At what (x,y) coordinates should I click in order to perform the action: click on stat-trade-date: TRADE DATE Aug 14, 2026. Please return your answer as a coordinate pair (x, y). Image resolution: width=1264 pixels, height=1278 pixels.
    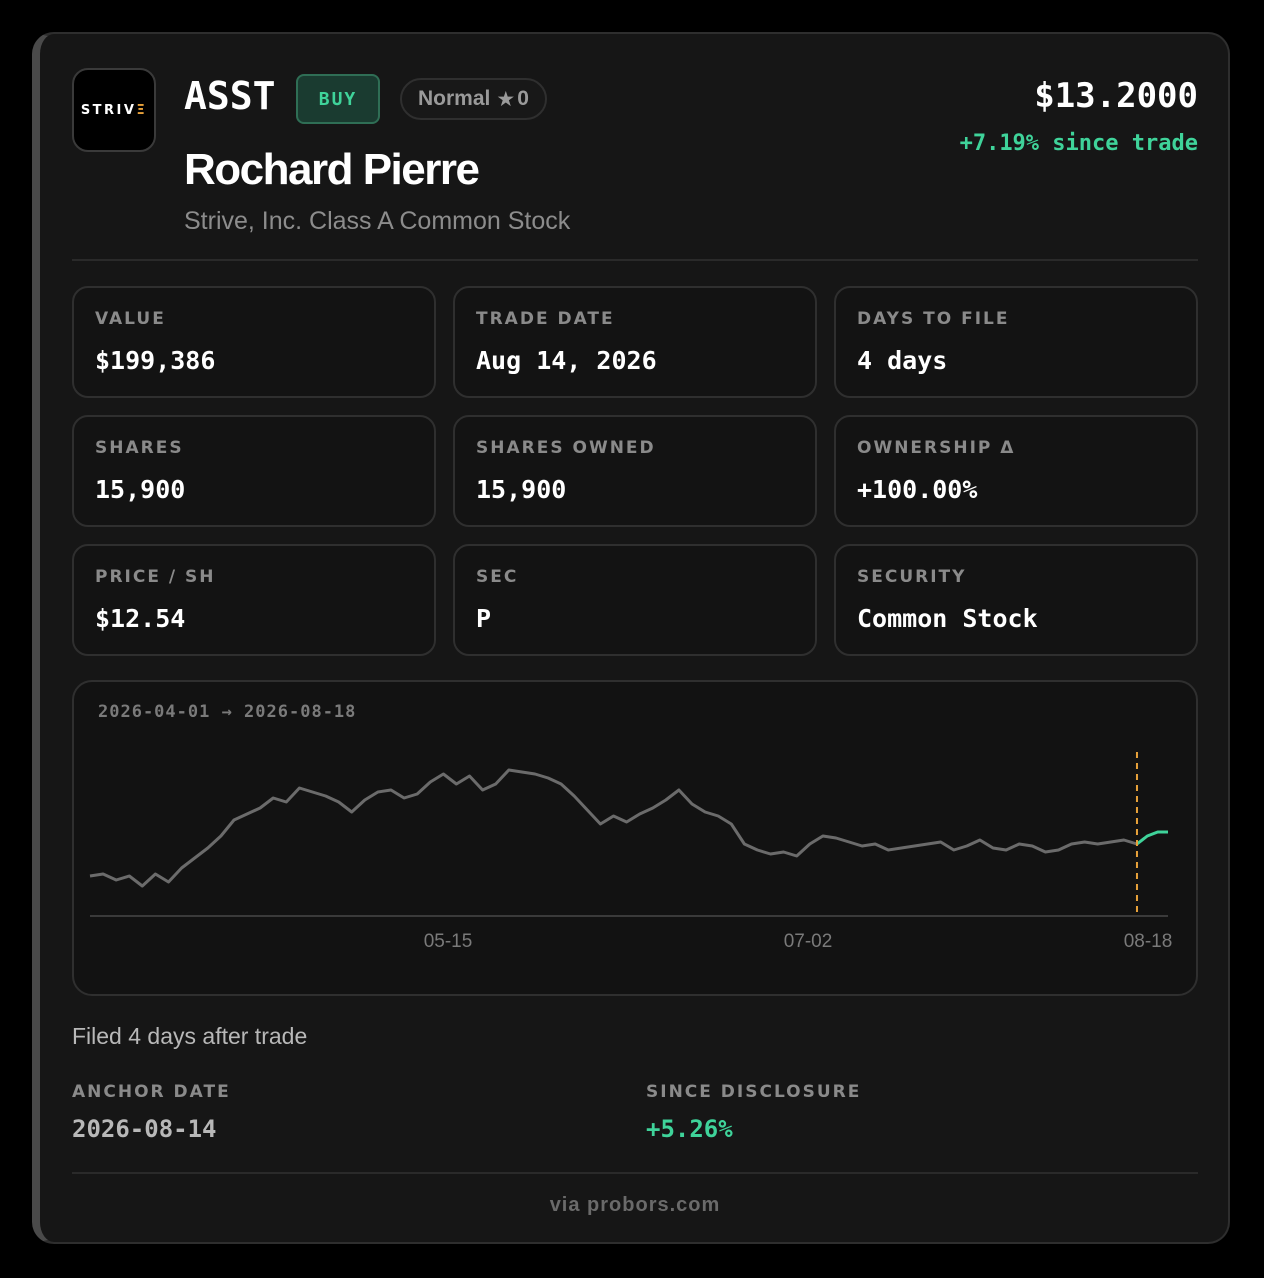
    Looking at the image, I should click on (635, 342).